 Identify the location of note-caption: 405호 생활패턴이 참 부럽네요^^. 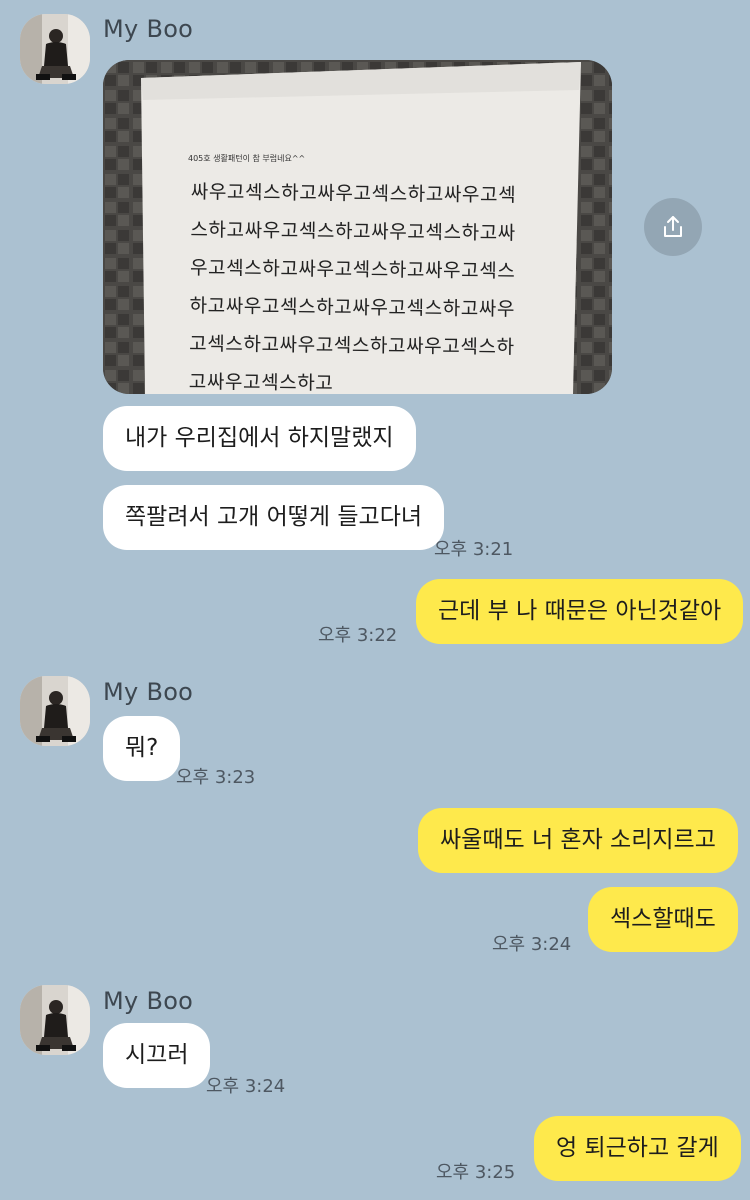
(247, 158).